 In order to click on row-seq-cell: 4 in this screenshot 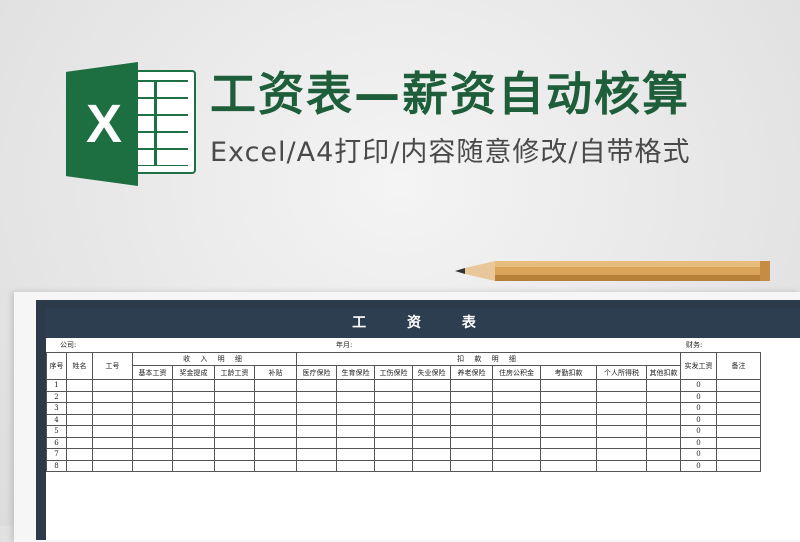, I will do `click(56, 419)`.